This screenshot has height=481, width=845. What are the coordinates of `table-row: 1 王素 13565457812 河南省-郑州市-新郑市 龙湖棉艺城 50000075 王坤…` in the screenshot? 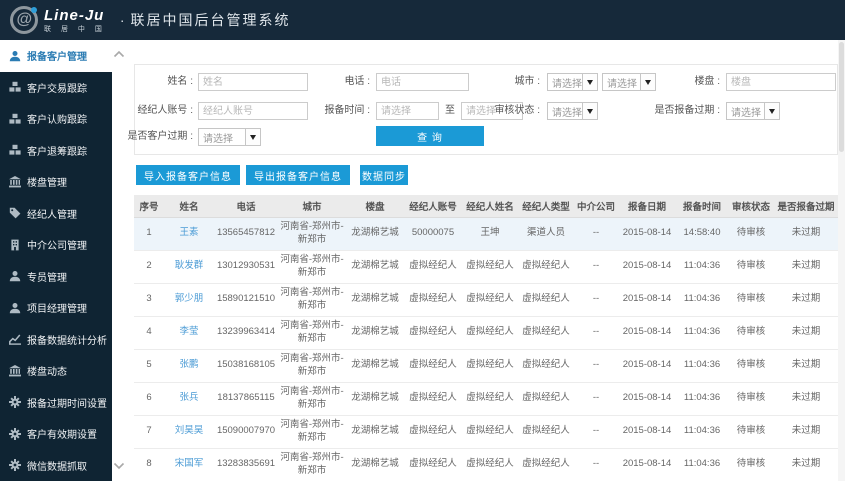 It's located at (486, 234).